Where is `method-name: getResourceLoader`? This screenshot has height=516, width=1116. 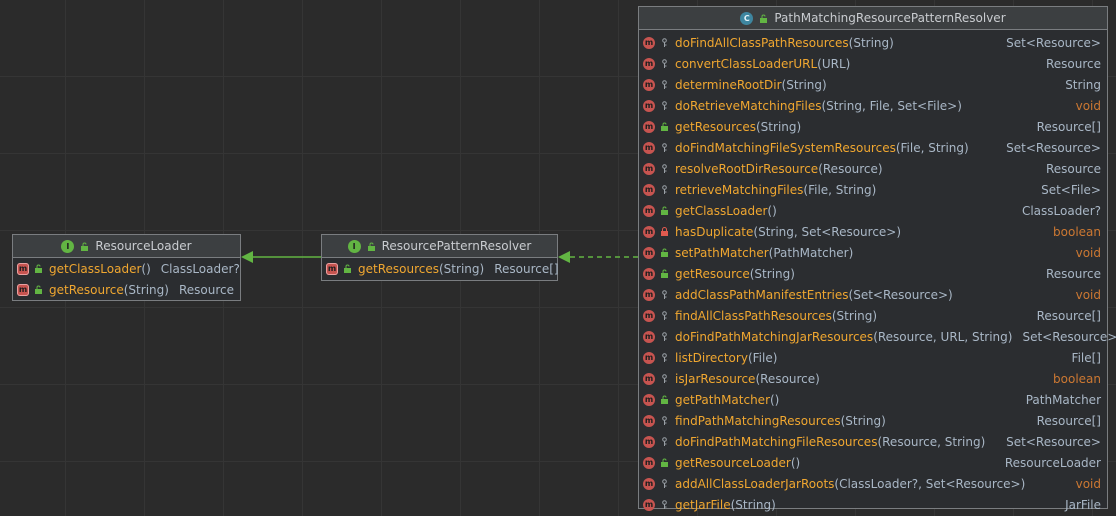 method-name: getResourceLoader is located at coordinates (733, 462).